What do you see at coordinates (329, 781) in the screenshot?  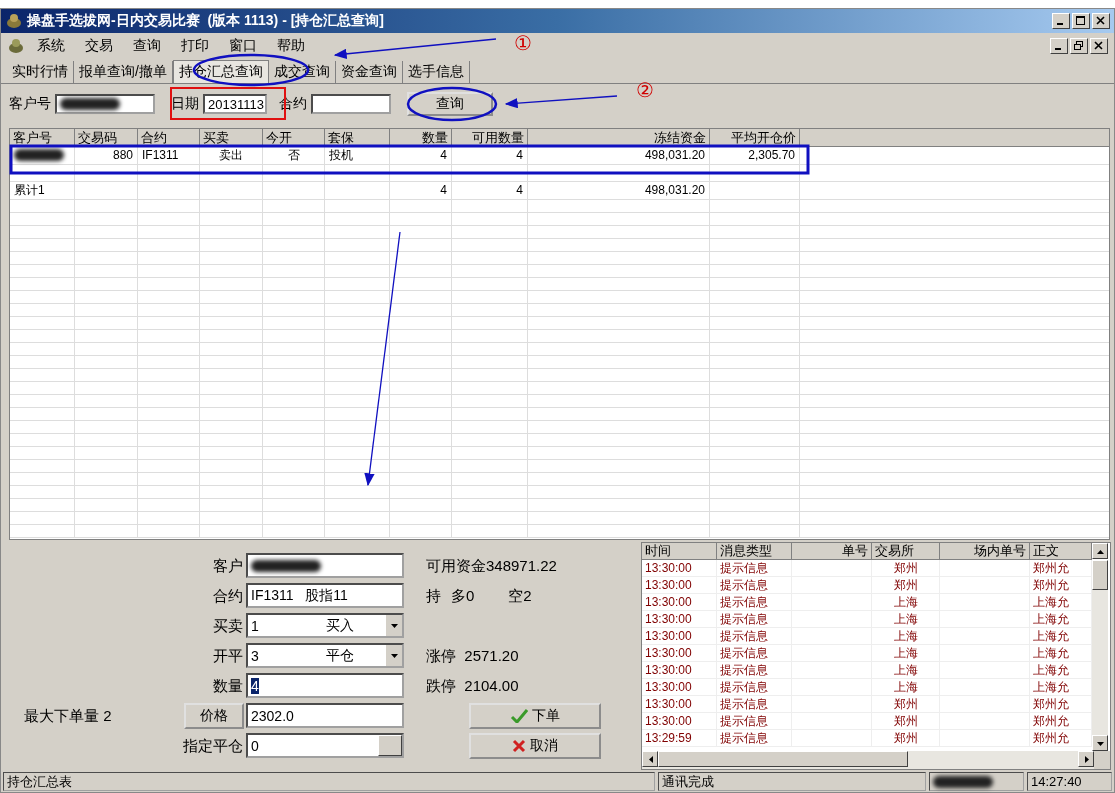 I see `status-text: 持仓汇总表` at bounding box center [329, 781].